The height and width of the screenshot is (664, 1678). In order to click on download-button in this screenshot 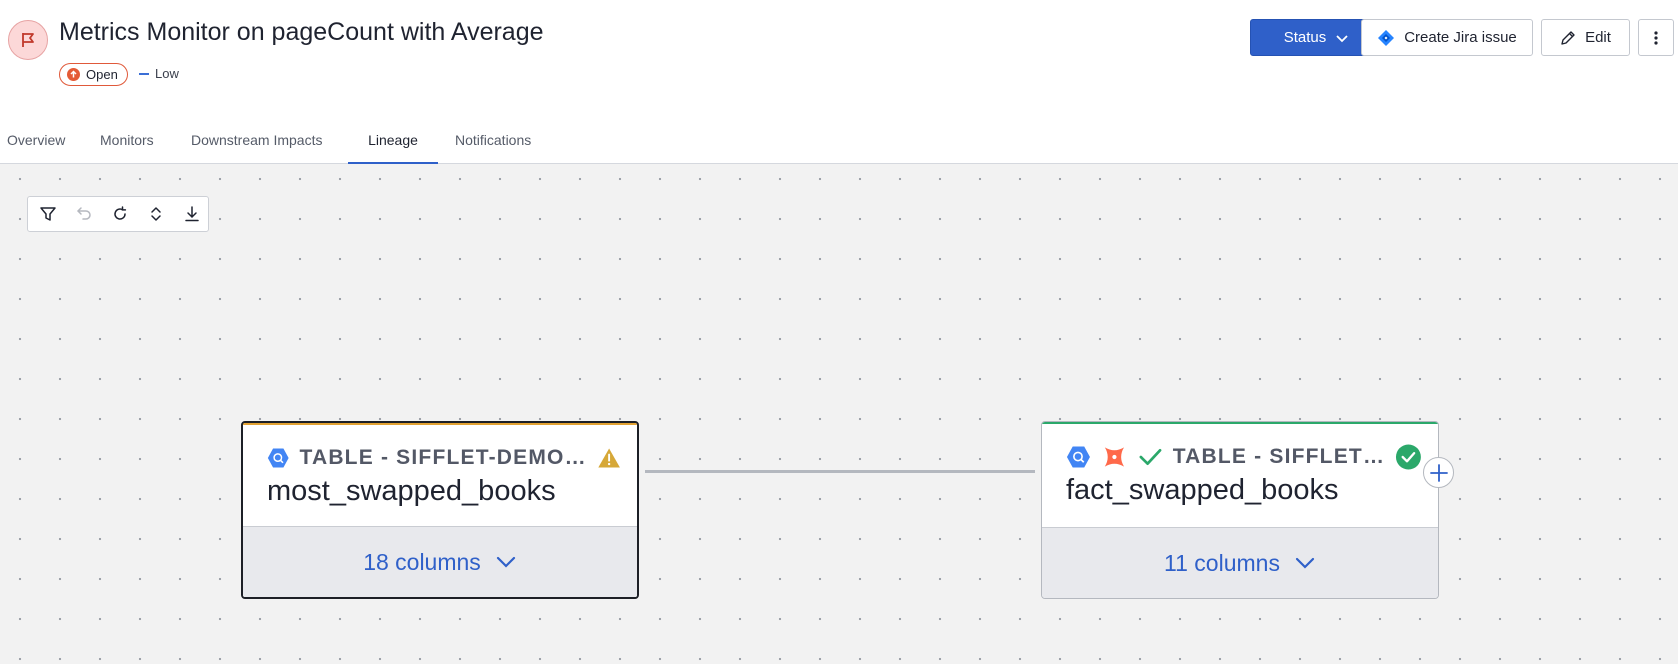, I will do `click(192, 214)`.